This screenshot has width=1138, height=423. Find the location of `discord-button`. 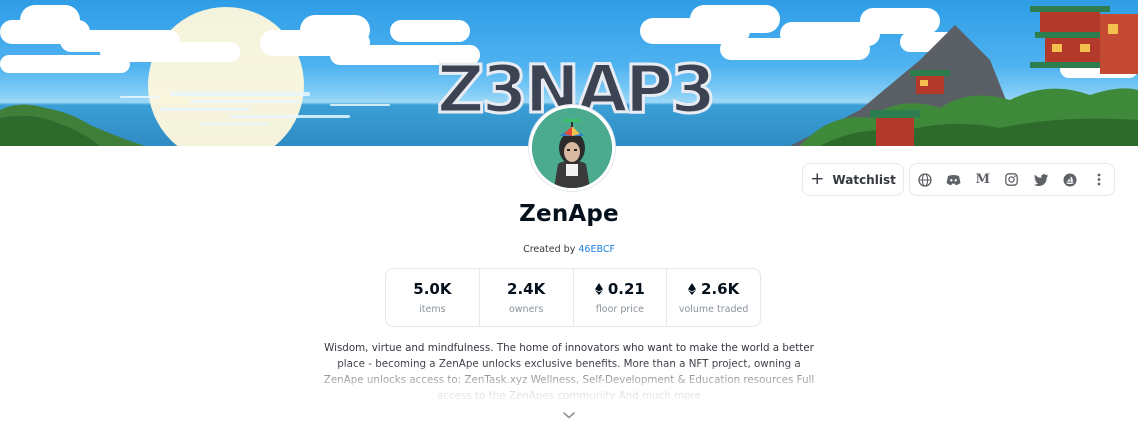

discord-button is located at coordinates (953, 179).